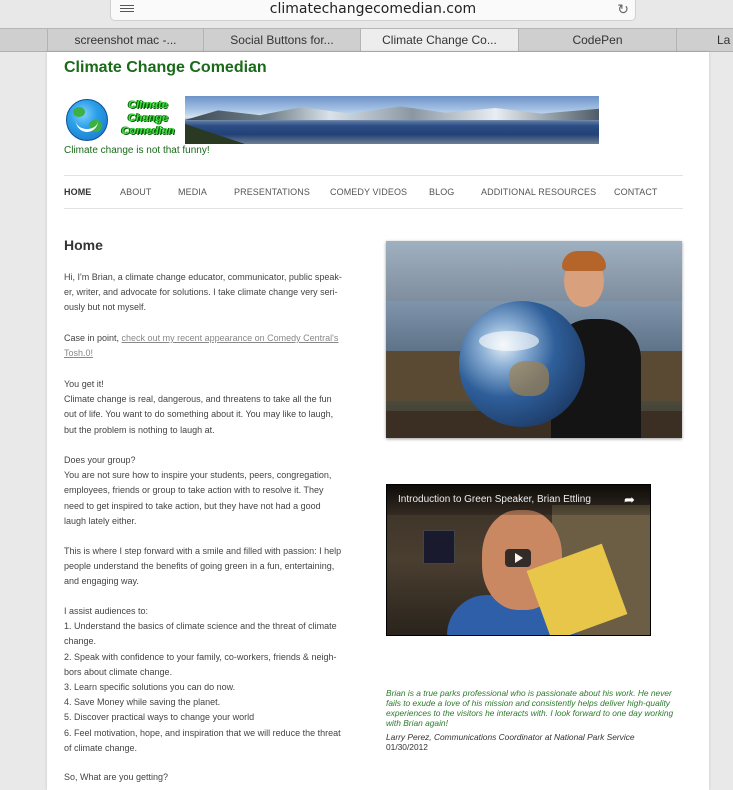 Image resolution: width=733 pixels, height=790 pixels. Describe the element at coordinates (116, 777) in the screenshot. I see `closing-paragraph: So, What are you getting?` at that location.